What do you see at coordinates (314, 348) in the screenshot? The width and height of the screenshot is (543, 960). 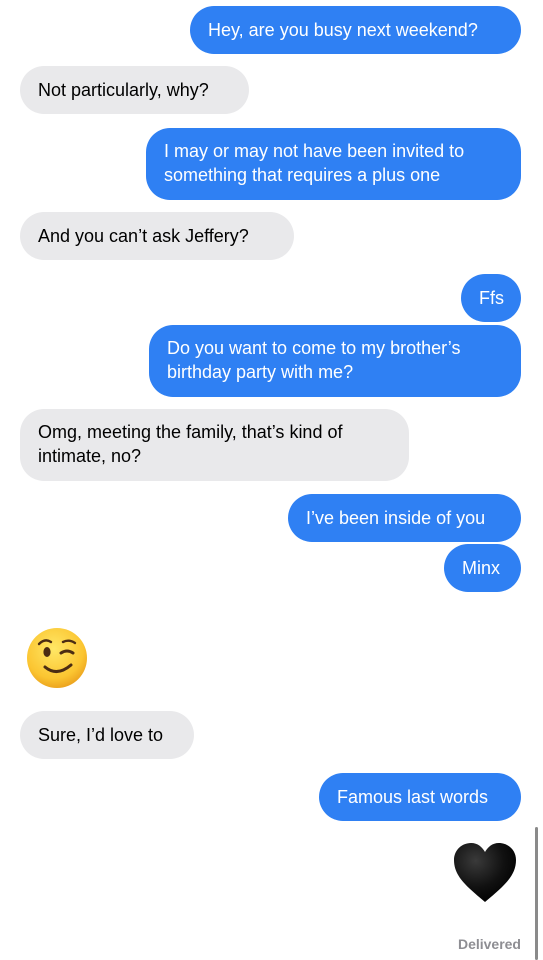 I see `message-text-line: Do you want to come to my brother’s` at bounding box center [314, 348].